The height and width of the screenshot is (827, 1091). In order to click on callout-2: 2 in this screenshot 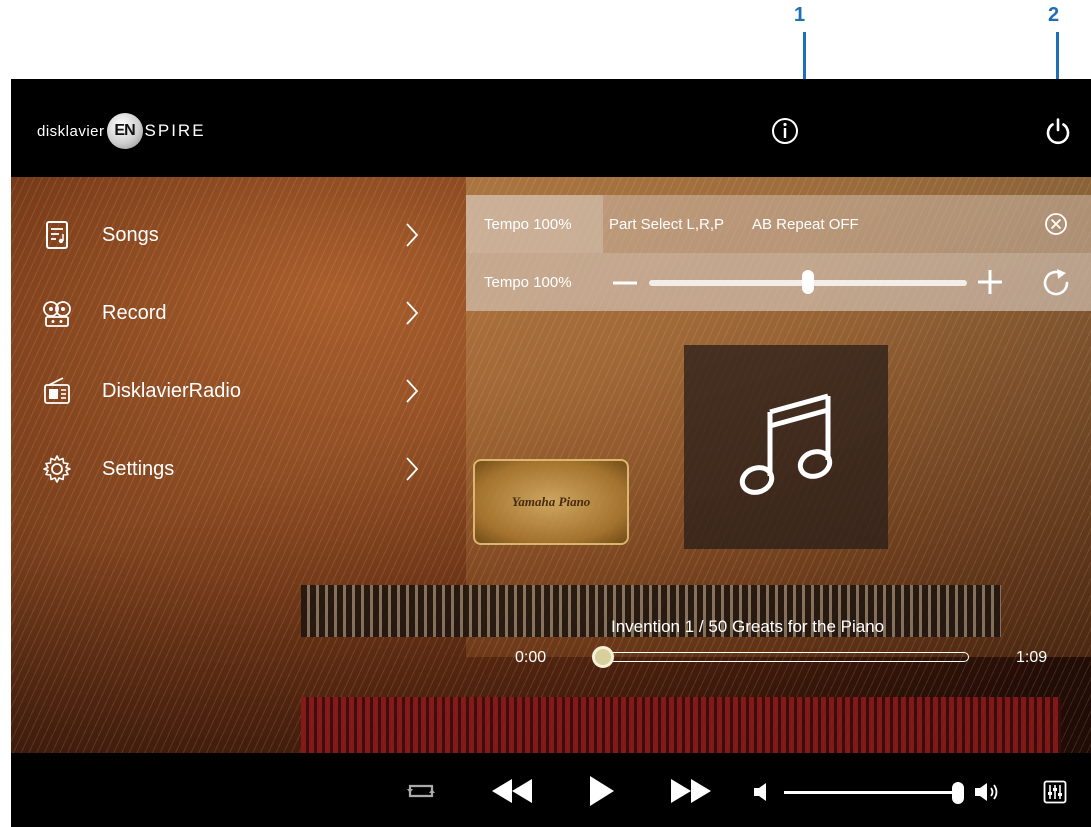, I will do `click(1054, 15)`.